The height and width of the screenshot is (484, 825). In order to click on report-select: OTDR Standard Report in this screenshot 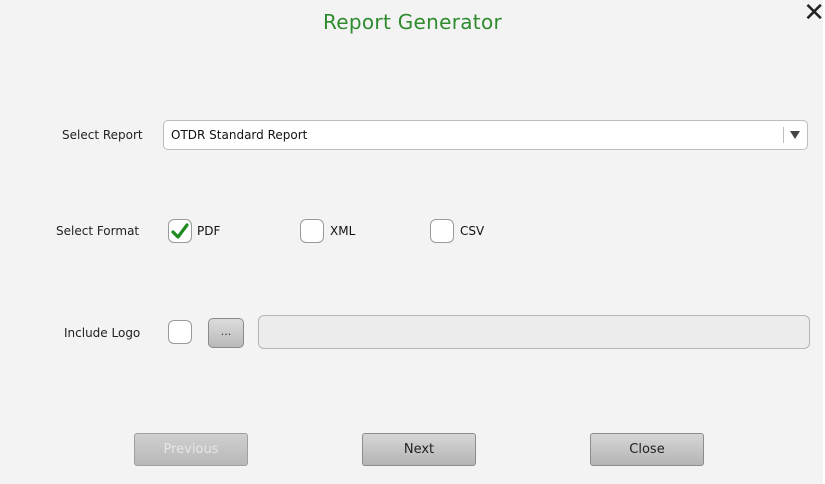, I will do `click(485, 135)`.